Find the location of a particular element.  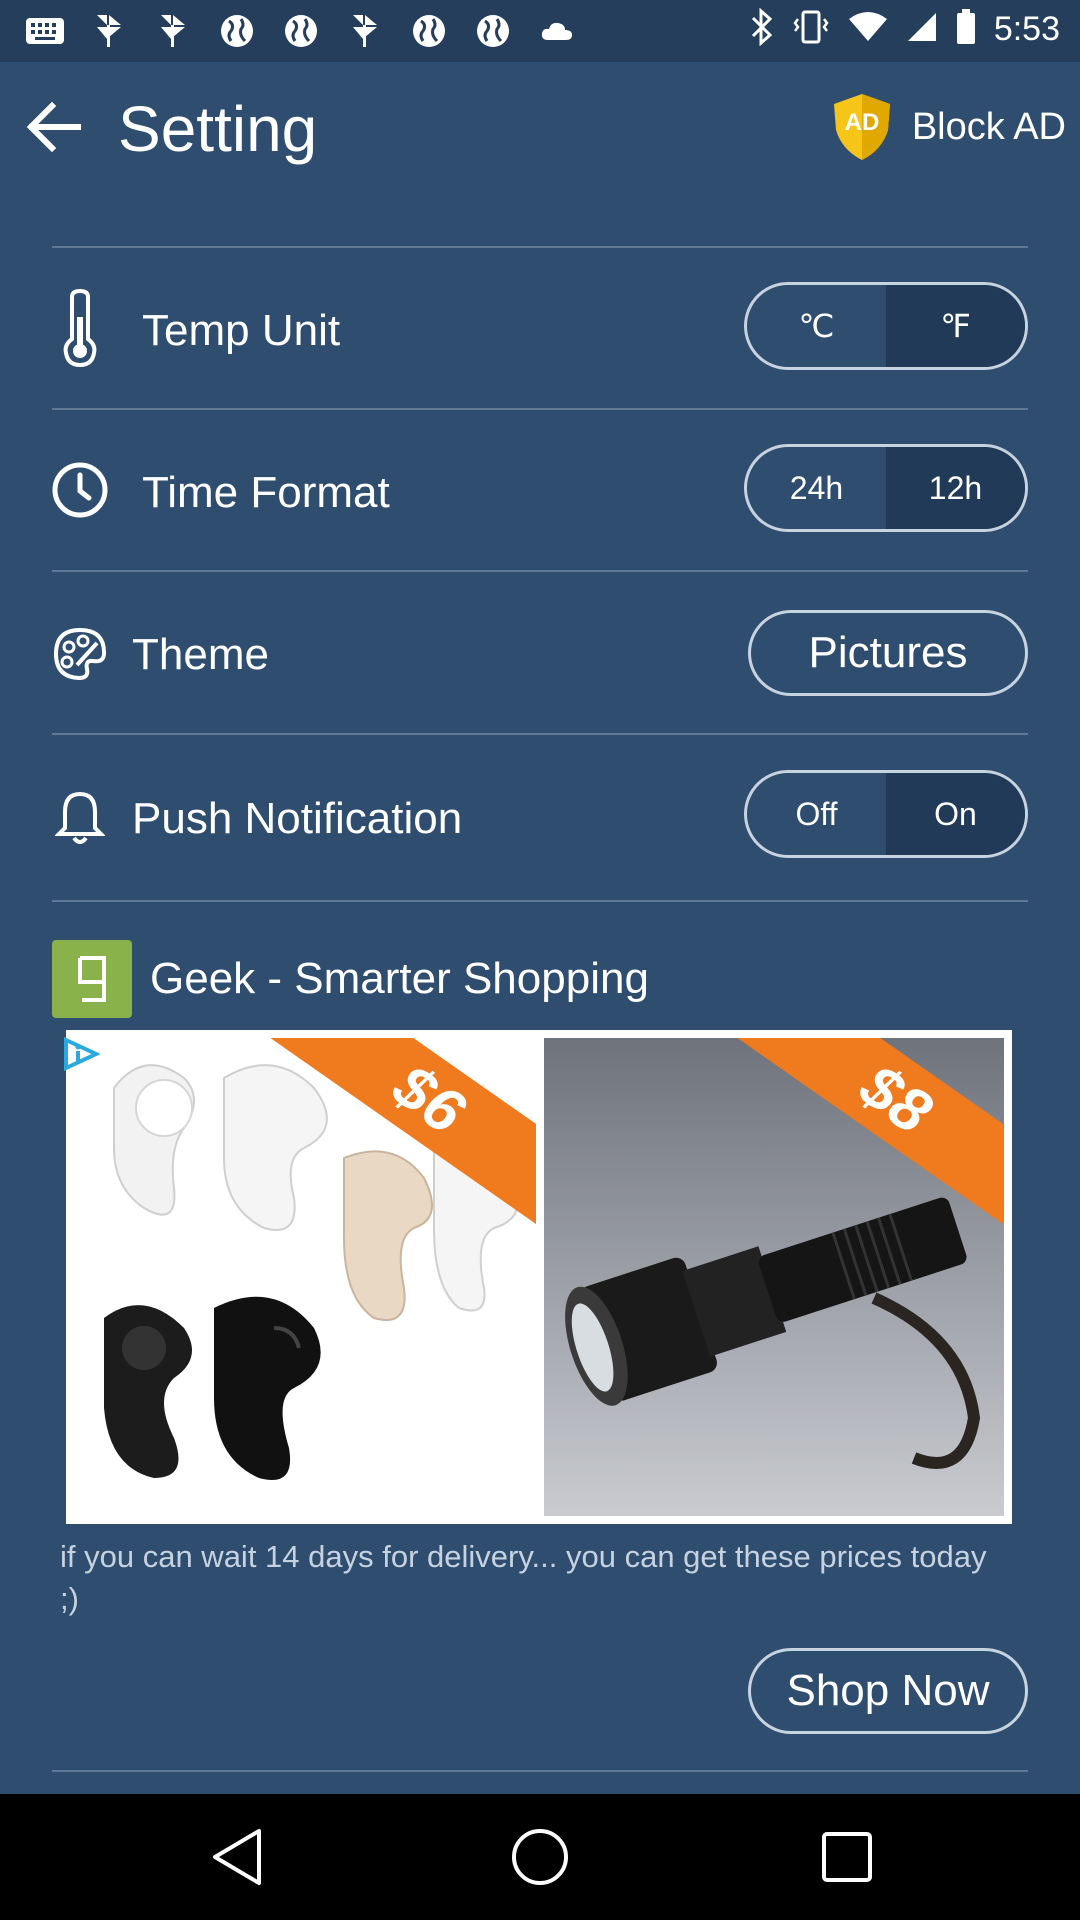

bluetooth-icon is located at coordinates (762, 29).